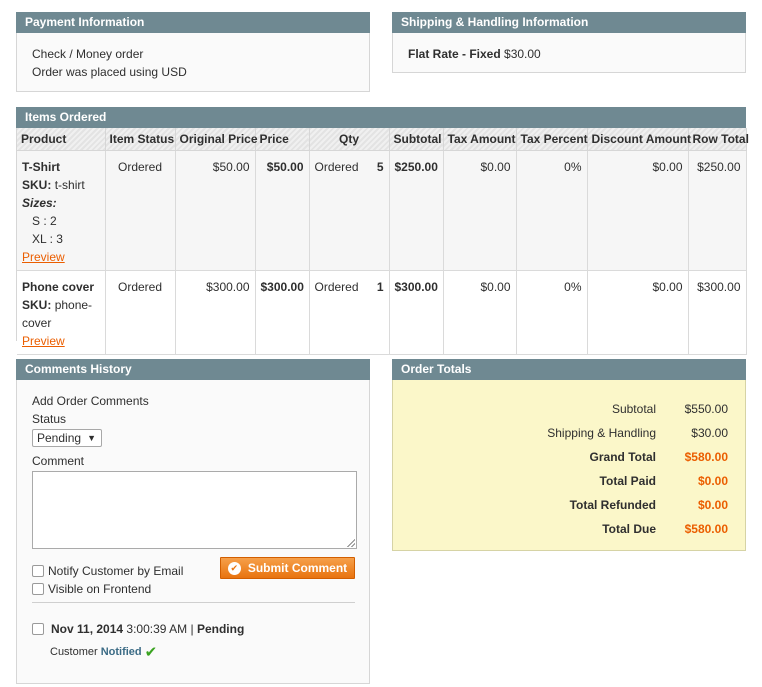 This screenshot has height=687, width=762. What do you see at coordinates (90, 401) in the screenshot?
I see `add-comments-label: Add Order Comments` at bounding box center [90, 401].